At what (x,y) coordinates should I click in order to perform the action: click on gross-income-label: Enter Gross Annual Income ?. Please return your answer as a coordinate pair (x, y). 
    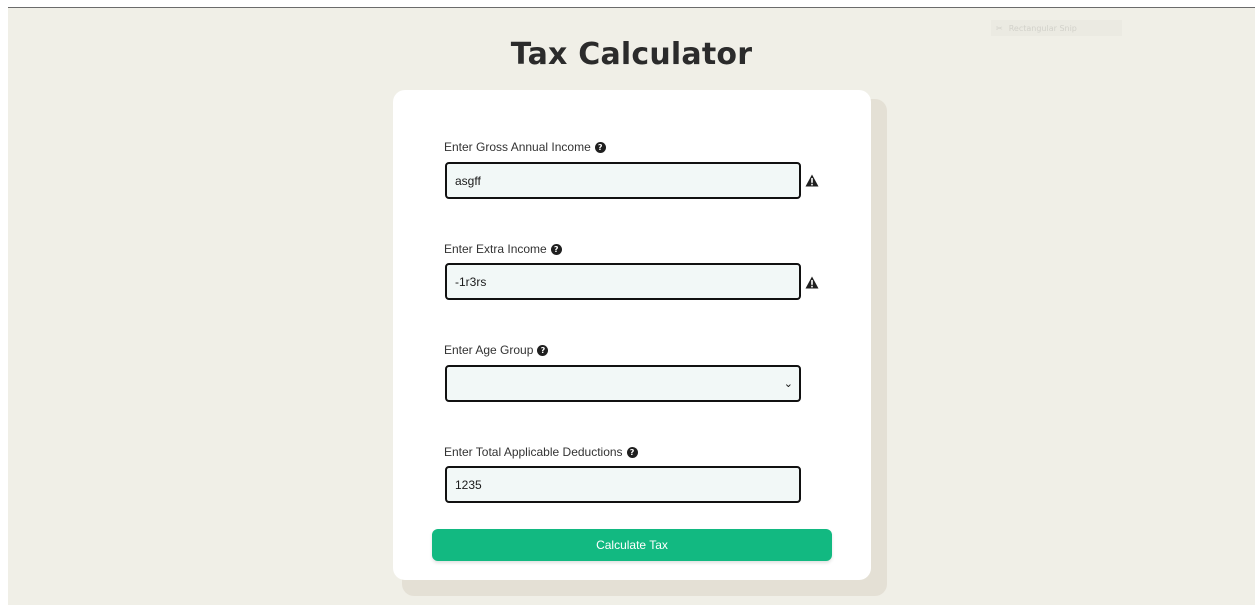
    Looking at the image, I should click on (525, 147).